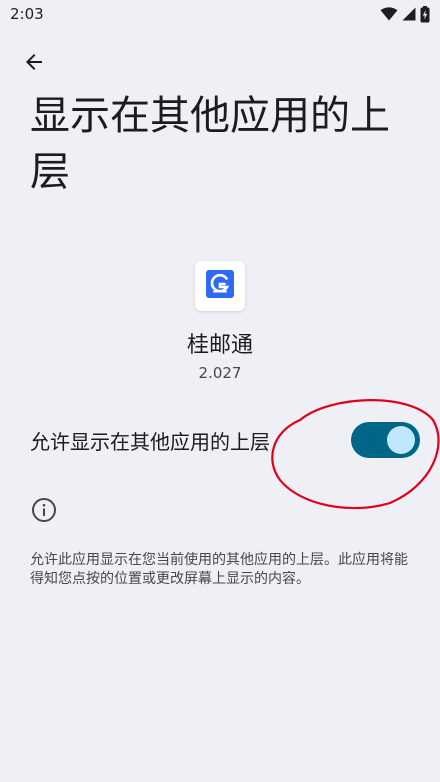  Describe the element at coordinates (425, 14) in the screenshot. I see `battery-charging-icon` at that location.